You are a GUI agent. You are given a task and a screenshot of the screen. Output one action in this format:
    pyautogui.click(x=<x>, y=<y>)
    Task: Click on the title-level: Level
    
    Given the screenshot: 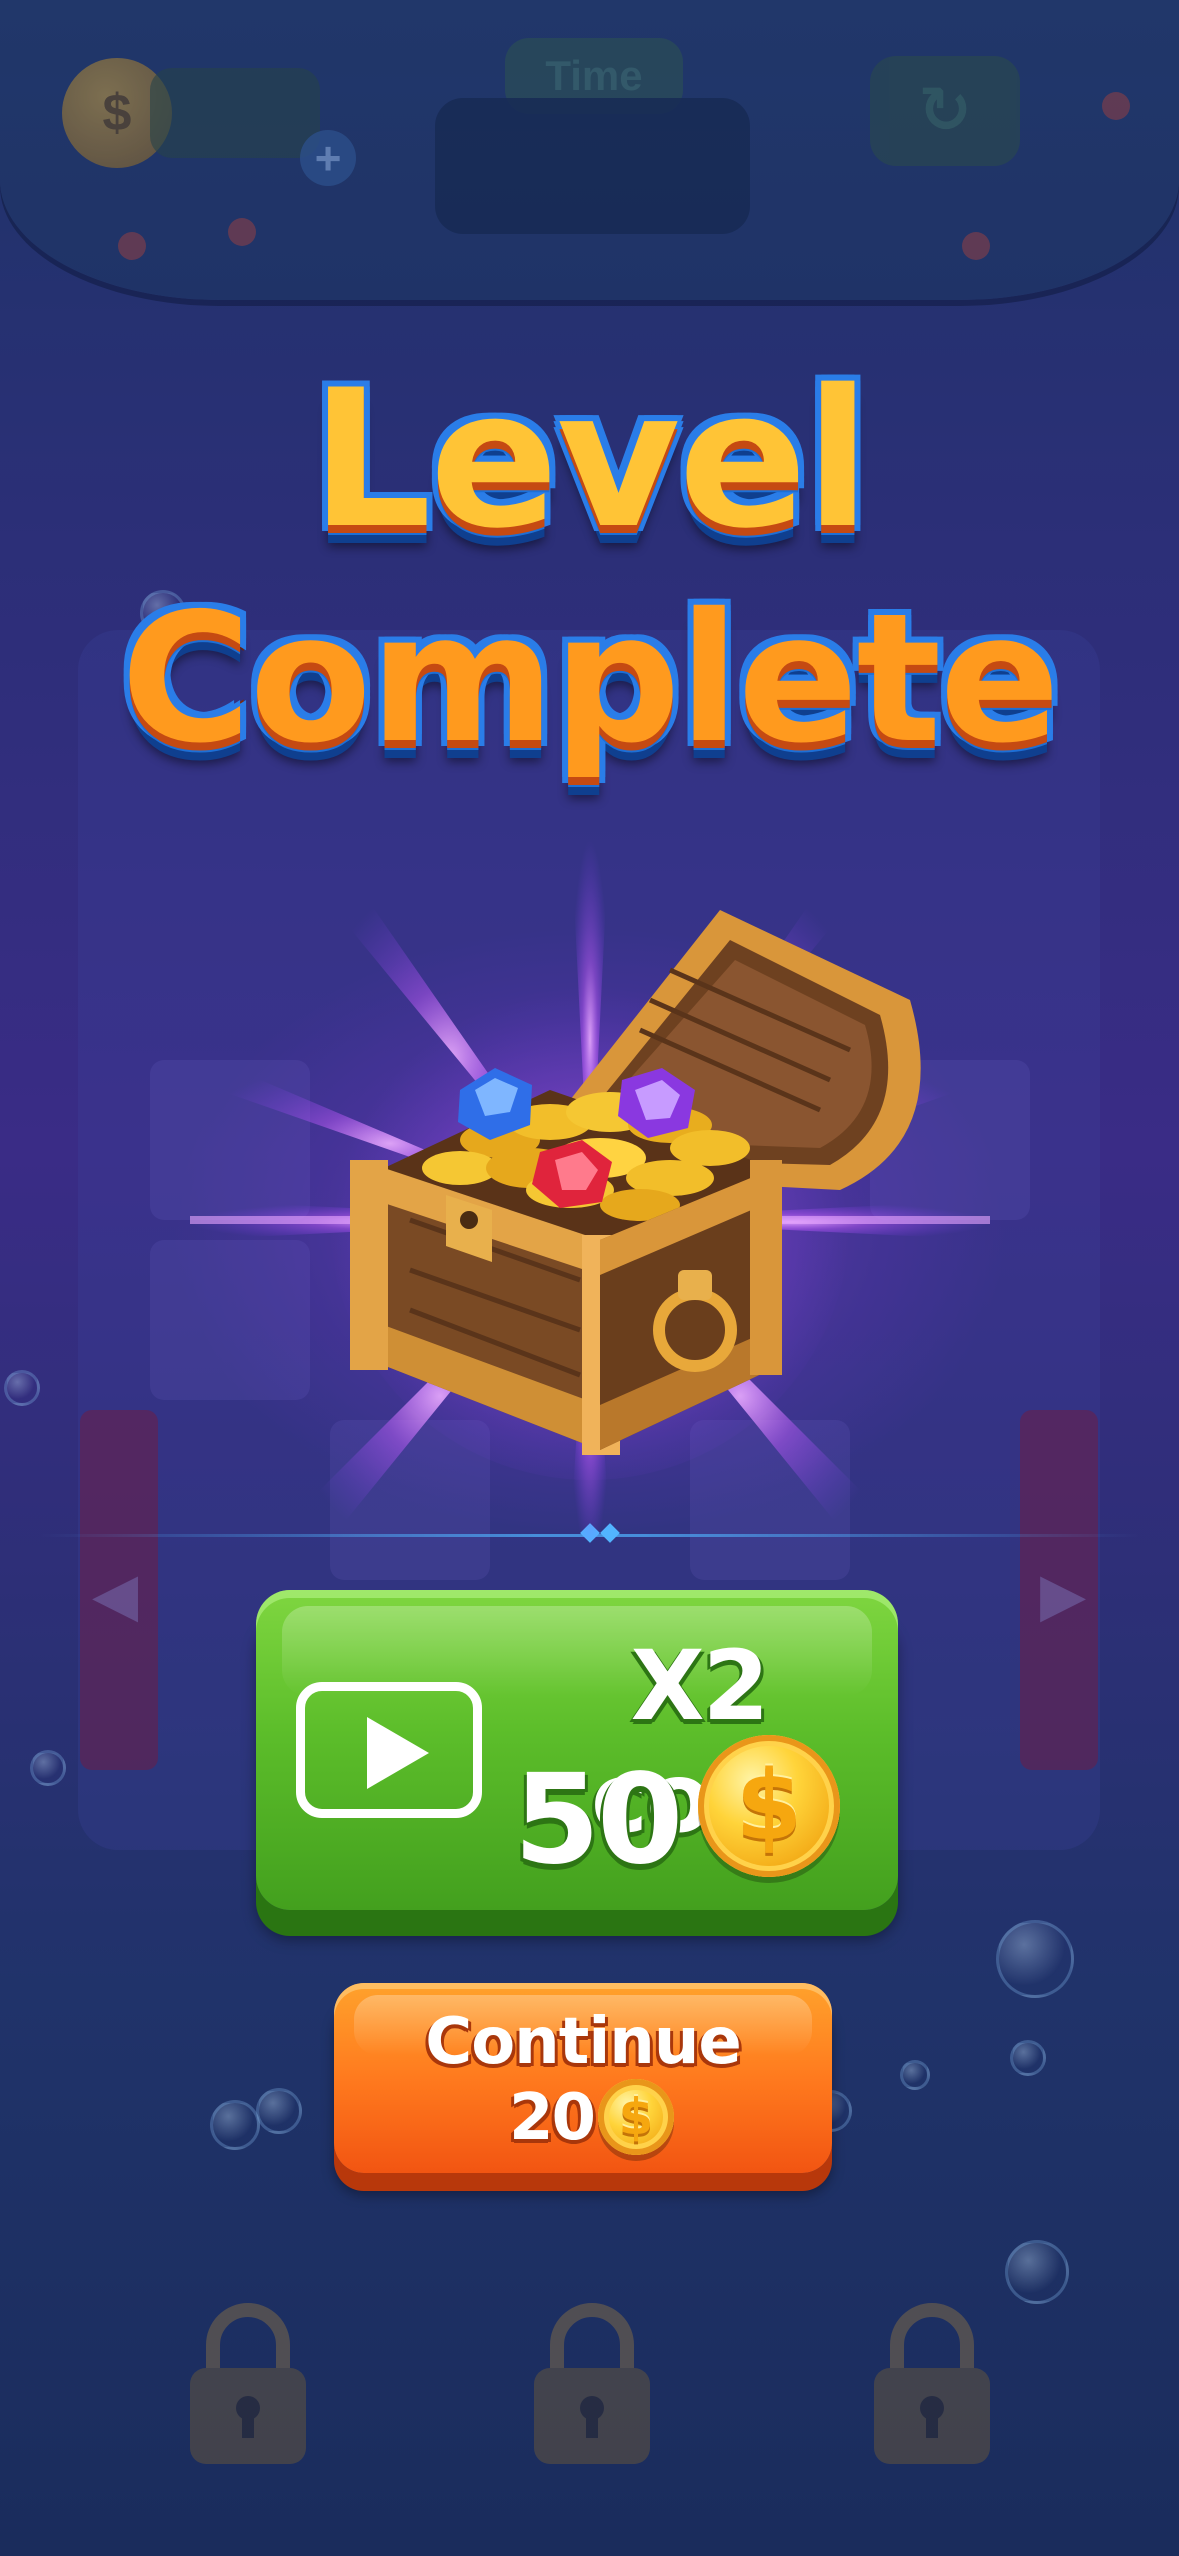 What is the action you would take?
    pyautogui.click(x=590, y=459)
    